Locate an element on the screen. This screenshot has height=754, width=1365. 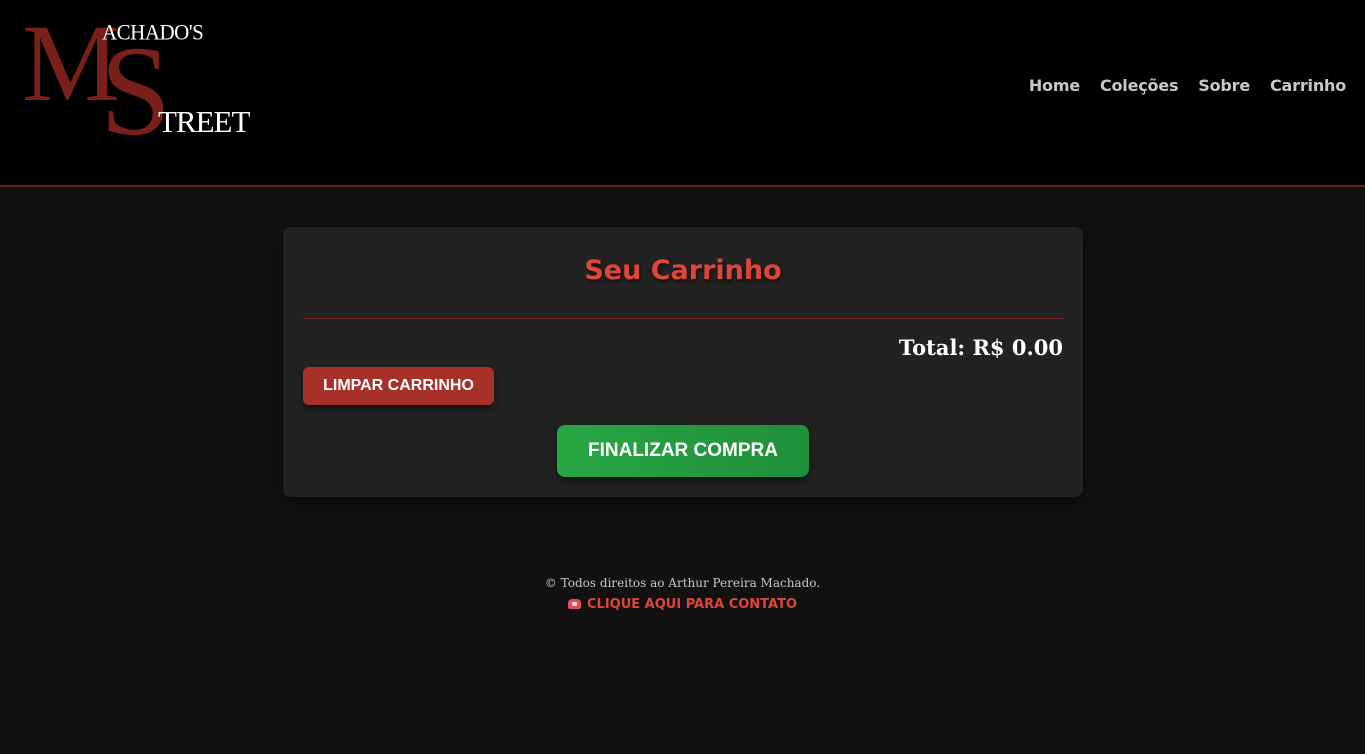
nav-carrinho: Carrinho is located at coordinates (1308, 85).